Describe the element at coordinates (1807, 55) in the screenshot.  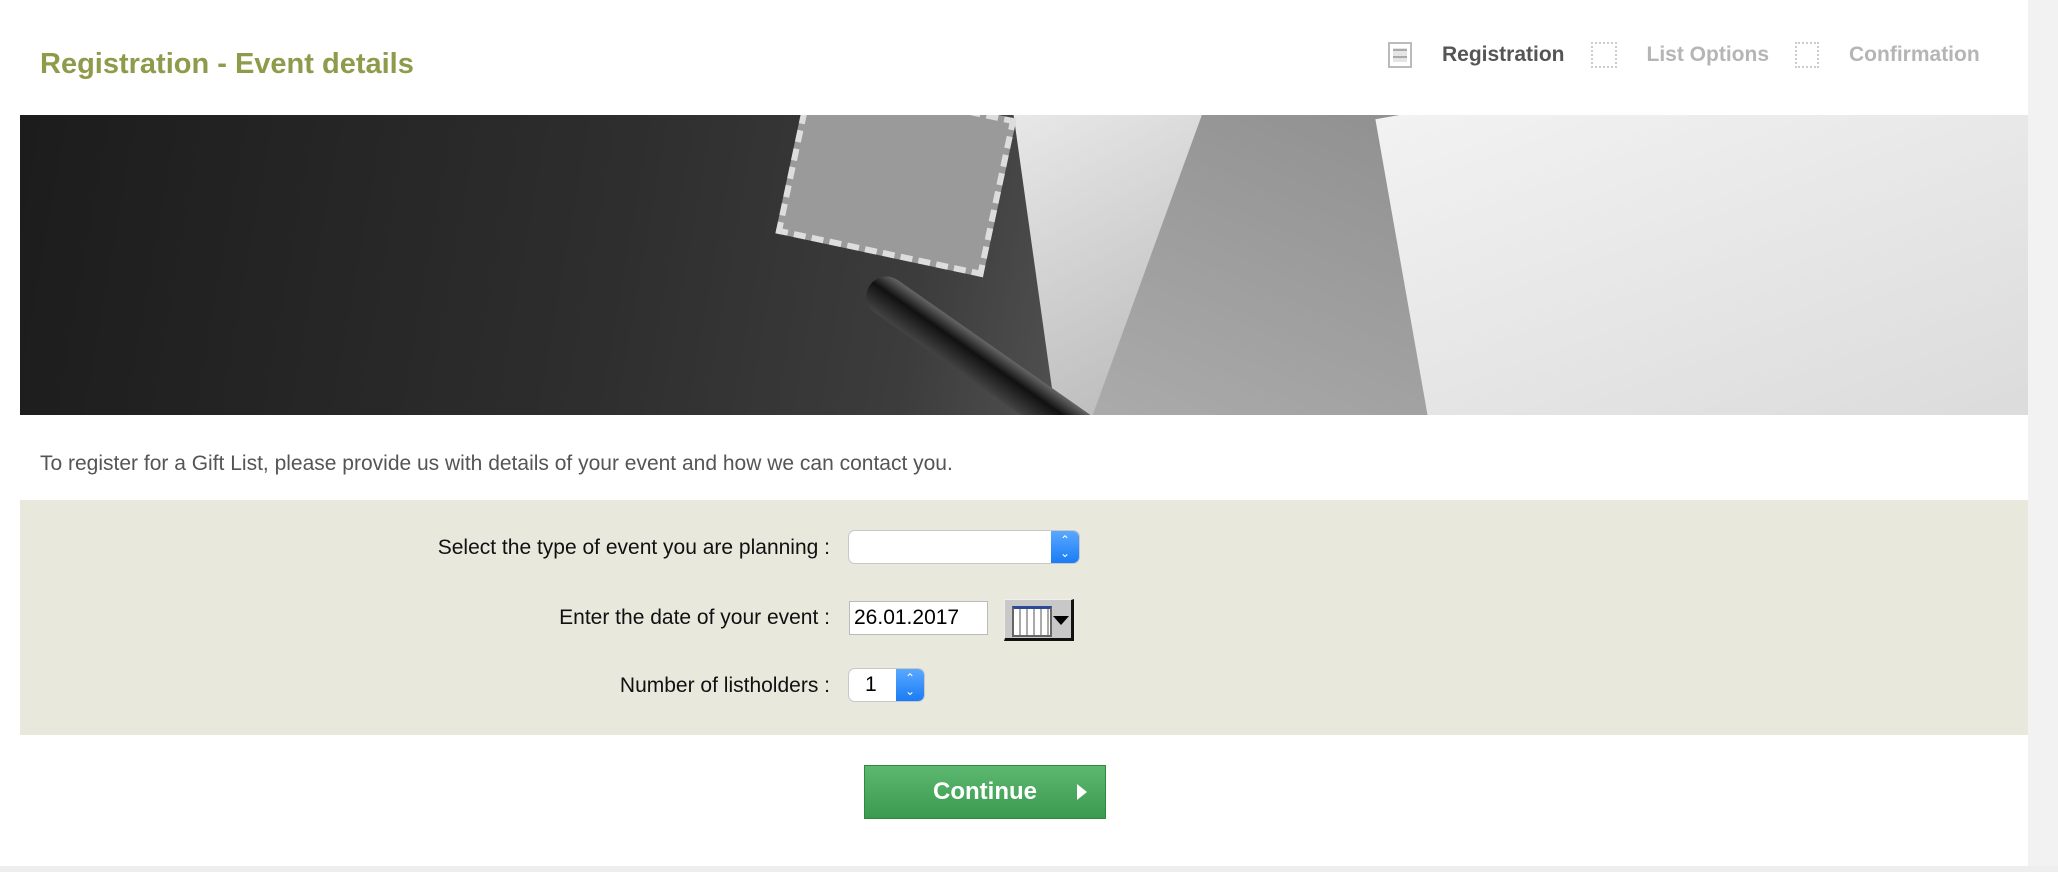
I see `checkmark-icon` at that location.